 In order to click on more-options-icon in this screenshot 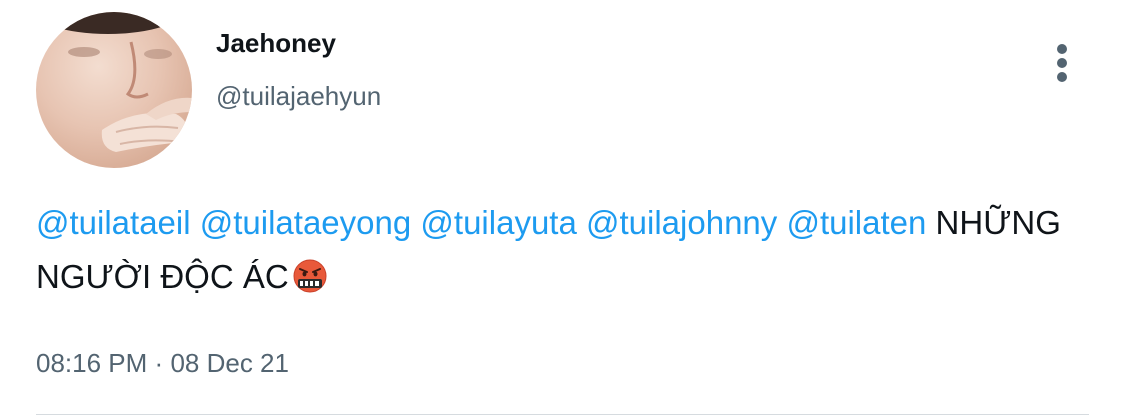, I will do `click(1062, 64)`.